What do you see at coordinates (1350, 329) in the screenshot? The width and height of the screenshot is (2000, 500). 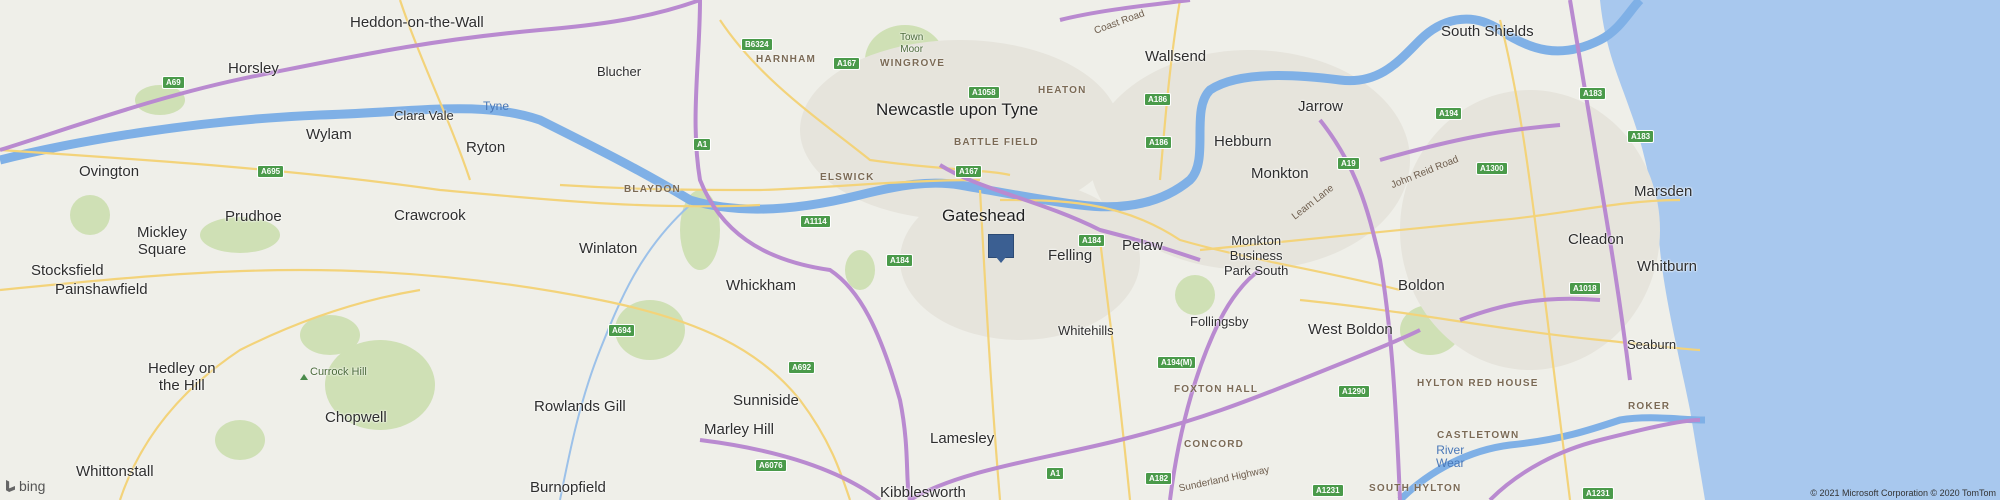 I see `place-west-boldon: West Boldon` at bounding box center [1350, 329].